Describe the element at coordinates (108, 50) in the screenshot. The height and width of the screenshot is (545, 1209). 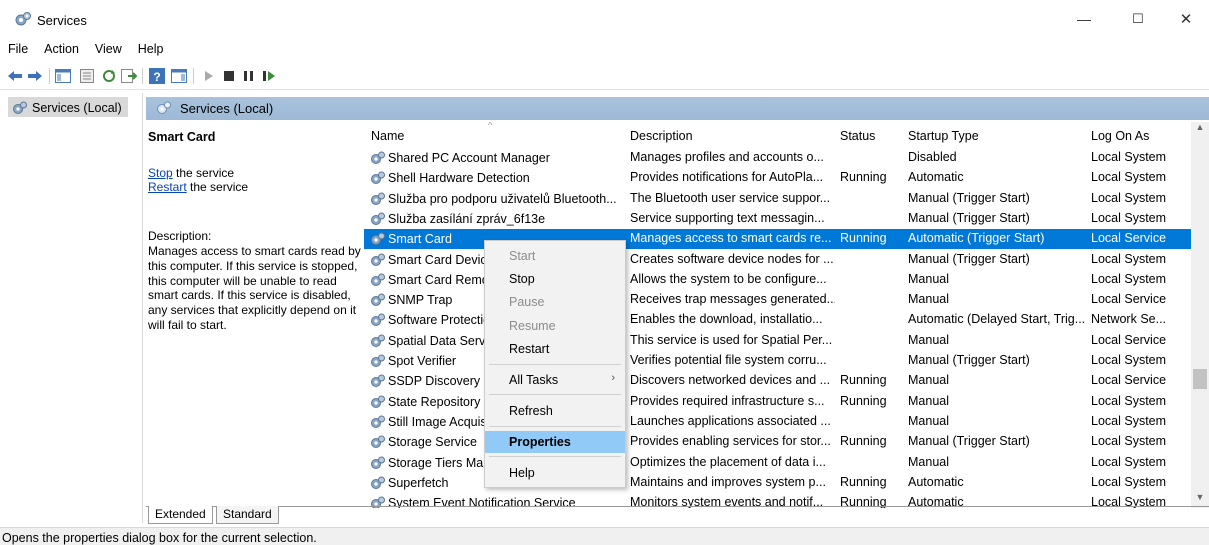
I see `menu-view: View` at that location.